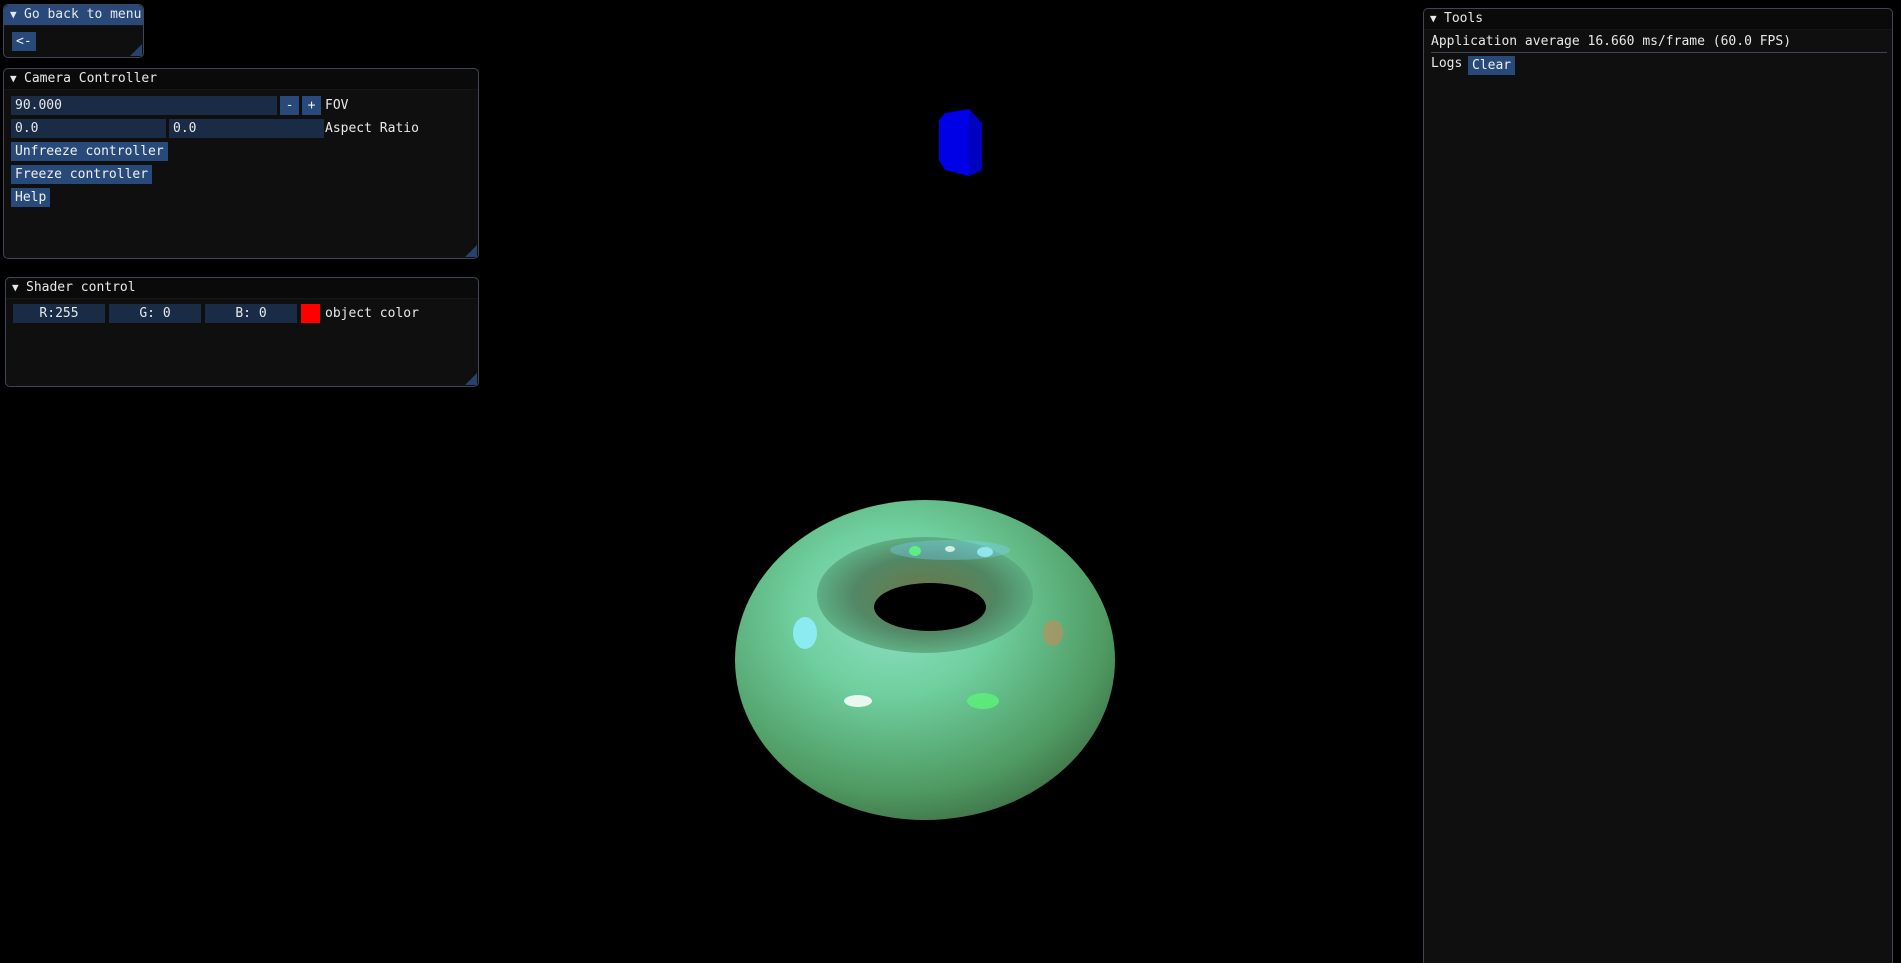 The width and height of the screenshot is (1901, 963). Describe the element at coordinates (155, 313) in the screenshot. I see `green-channel-input: G: 0` at that location.